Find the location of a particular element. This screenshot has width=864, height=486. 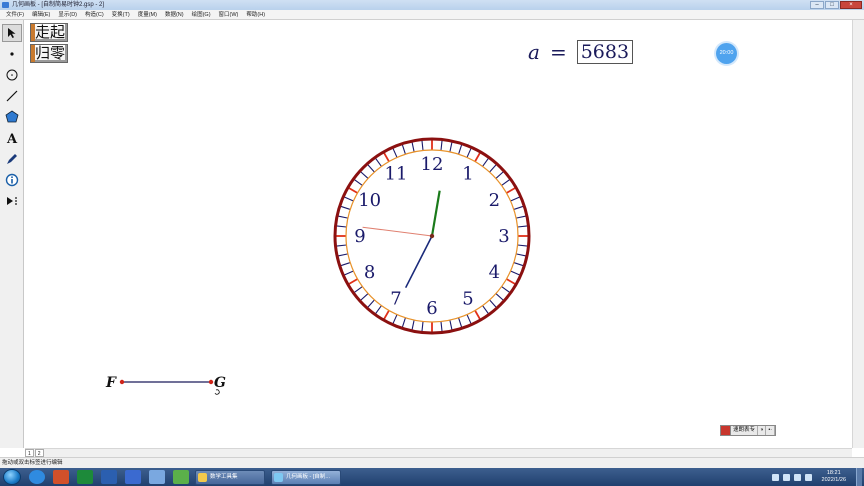

system-tray: 18:21 2022/1/26 is located at coordinates (817, 477).